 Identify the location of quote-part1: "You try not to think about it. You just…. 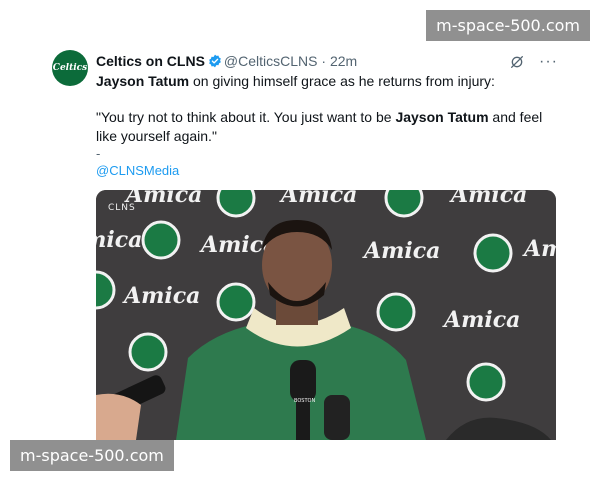
(246, 117).